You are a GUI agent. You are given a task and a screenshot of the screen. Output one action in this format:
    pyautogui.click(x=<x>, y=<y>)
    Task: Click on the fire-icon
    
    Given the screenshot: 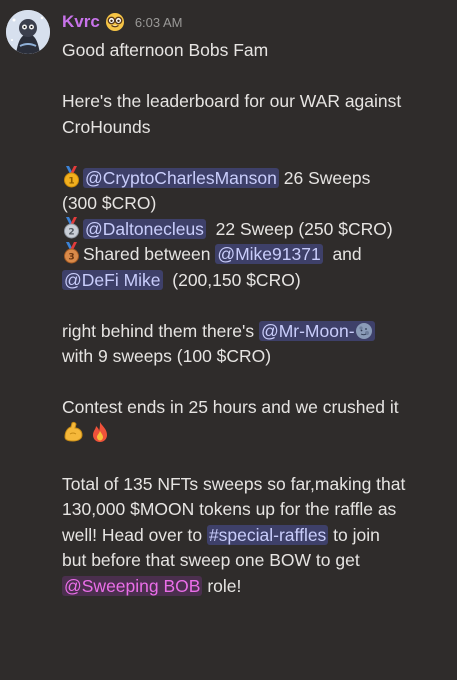 What is the action you would take?
    pyautogui.click(x=99, y=431)
    